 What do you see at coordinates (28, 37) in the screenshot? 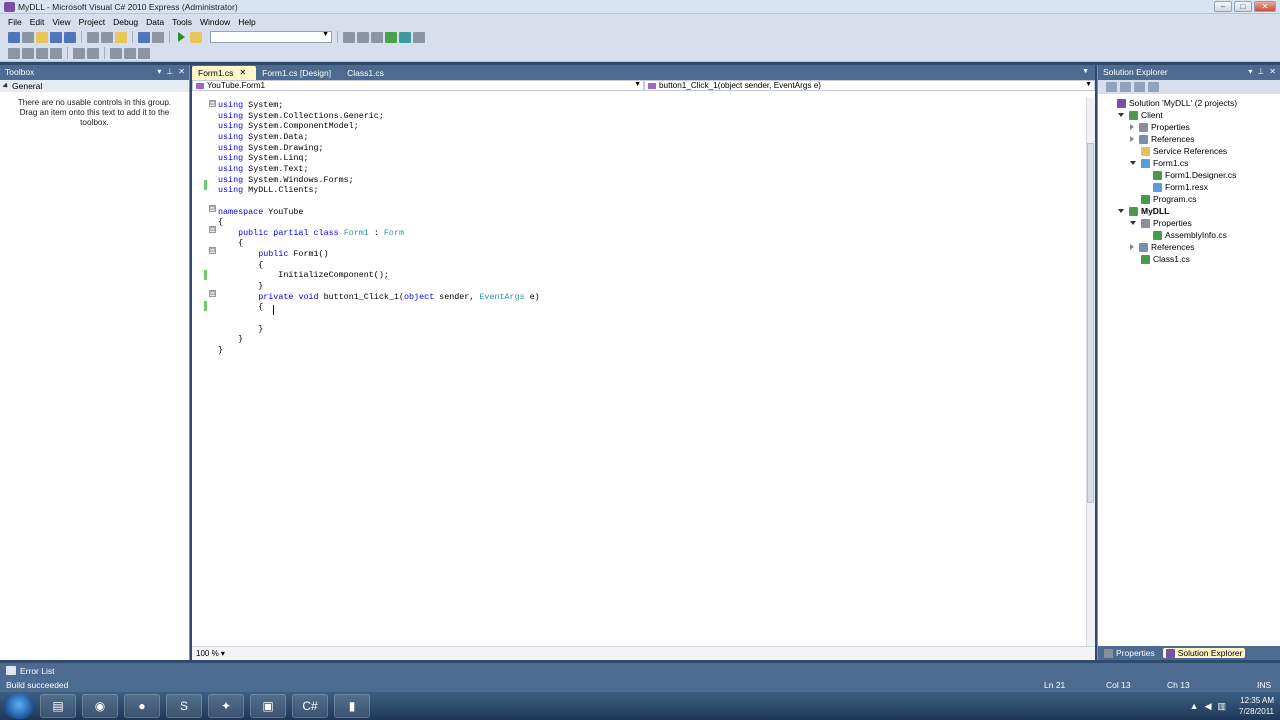
I see `add-item-icon` at bounding box center [28, 37].